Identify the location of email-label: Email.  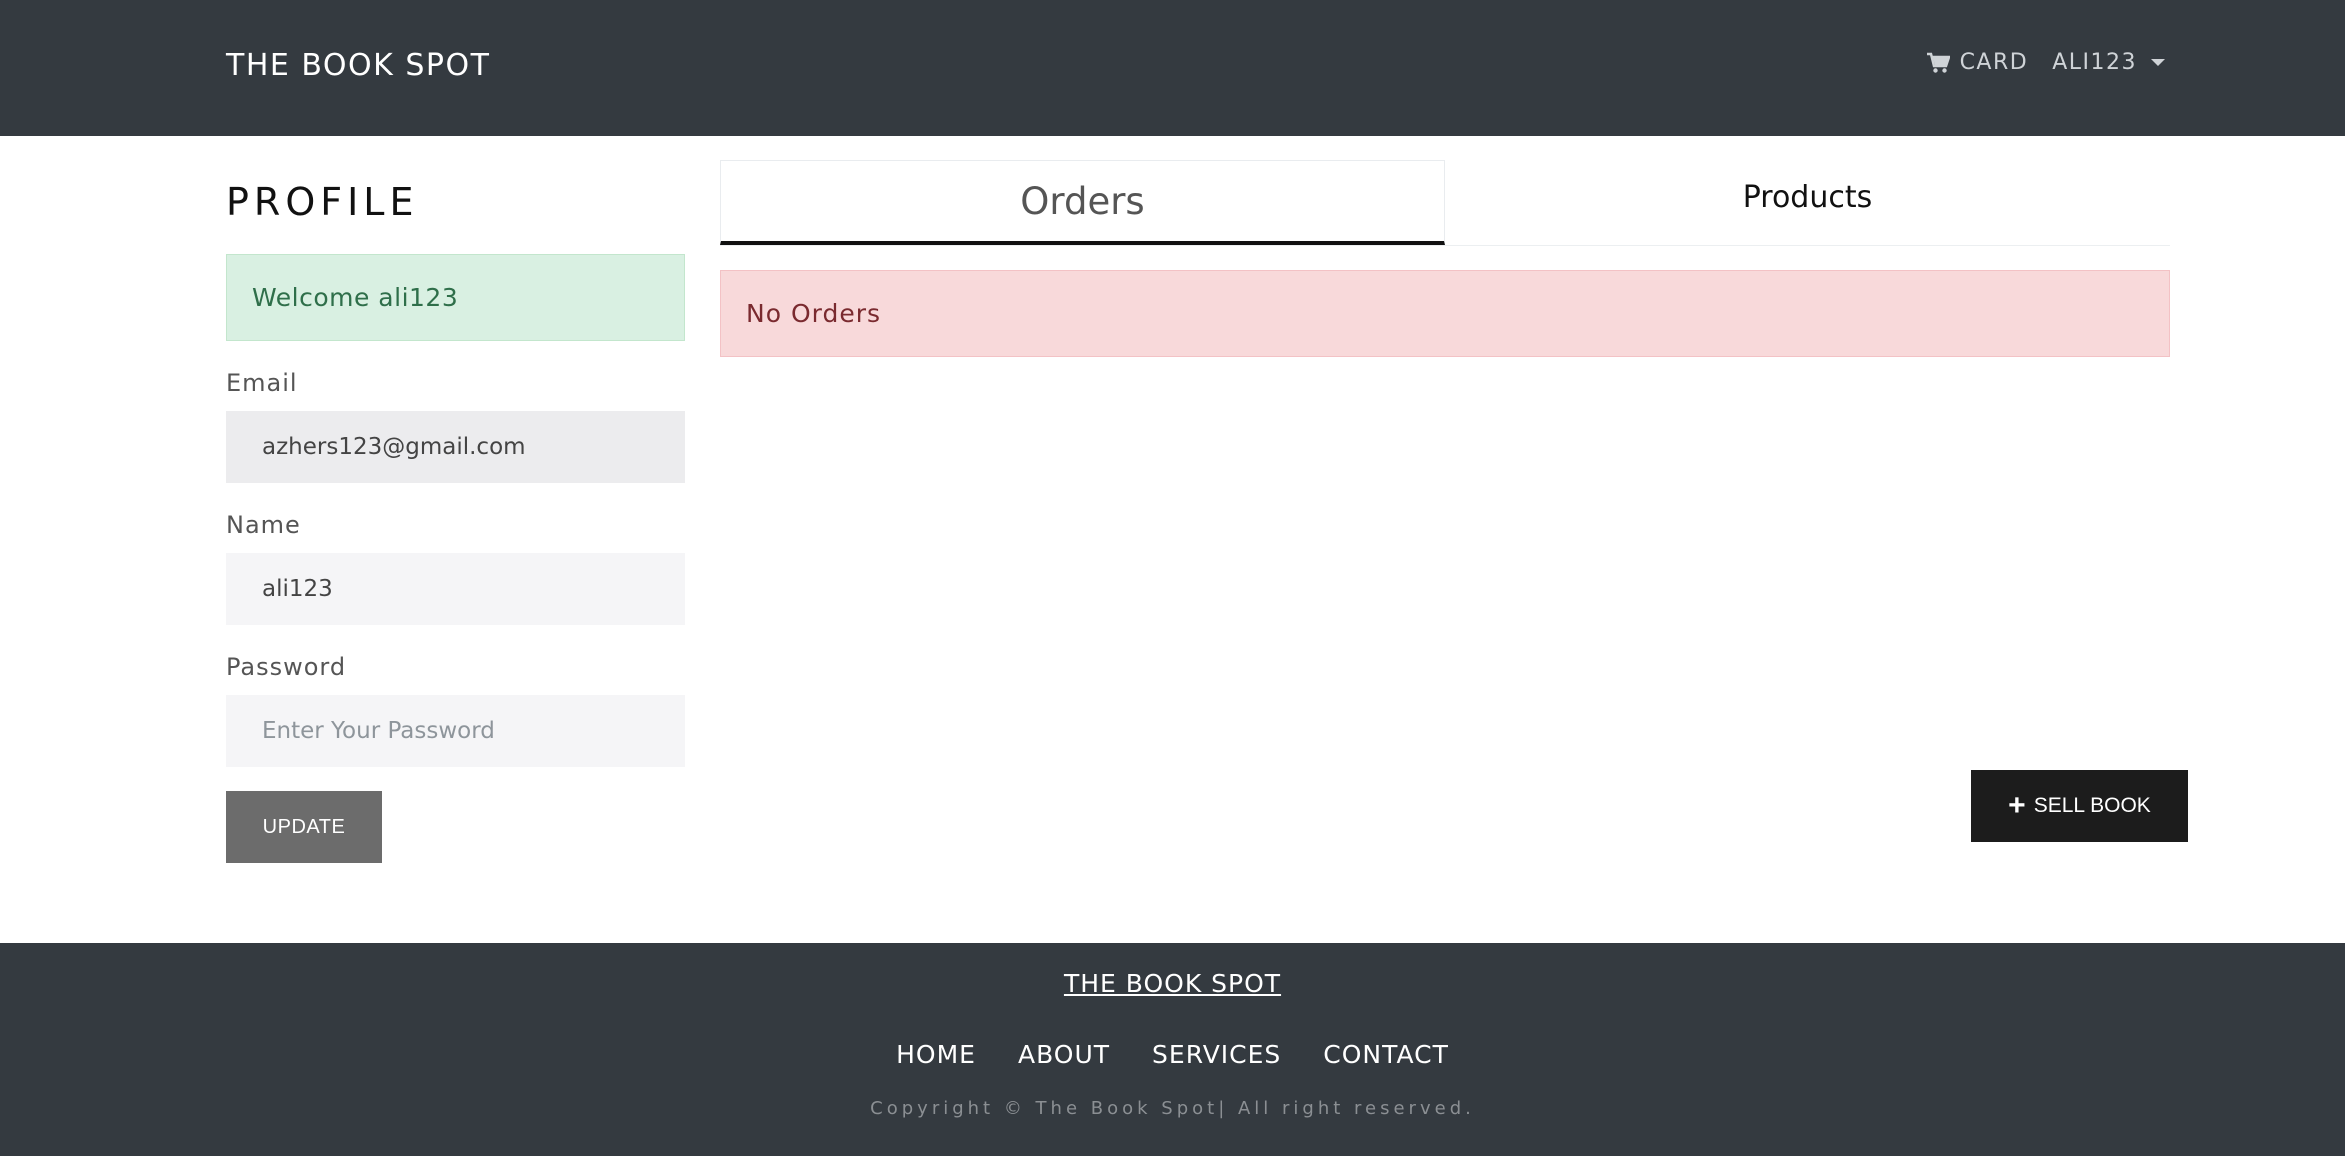
(262, 383).